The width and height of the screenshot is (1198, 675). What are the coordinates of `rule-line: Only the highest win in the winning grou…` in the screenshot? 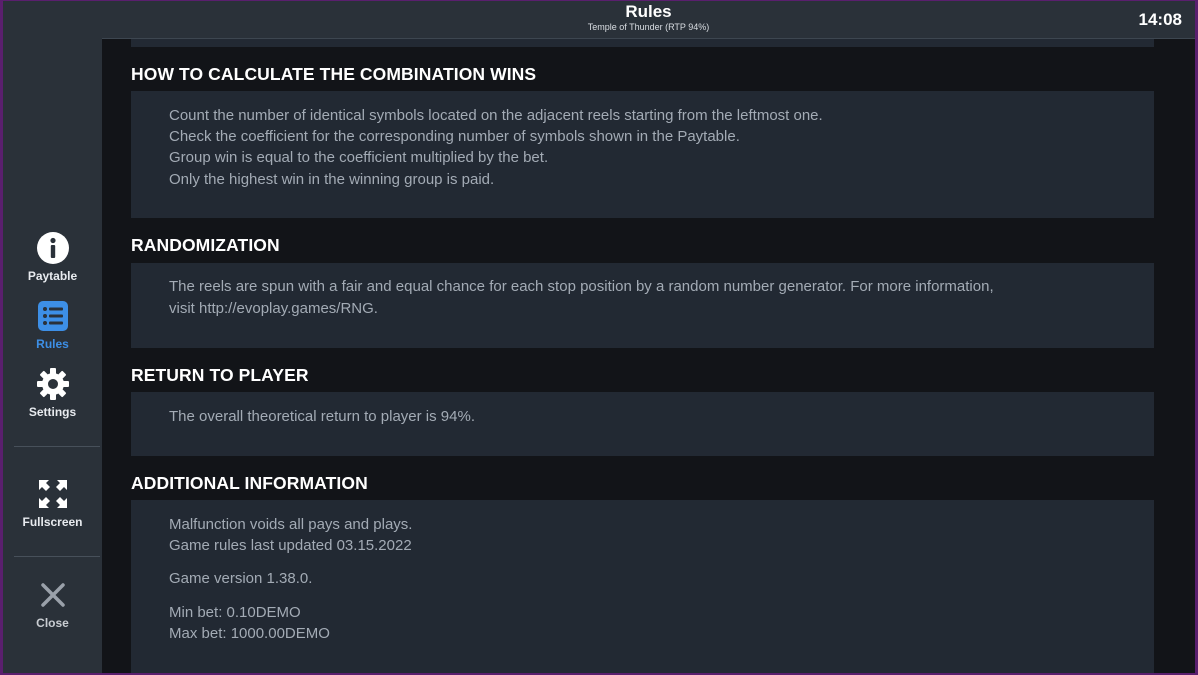 It's located at (332, 179).